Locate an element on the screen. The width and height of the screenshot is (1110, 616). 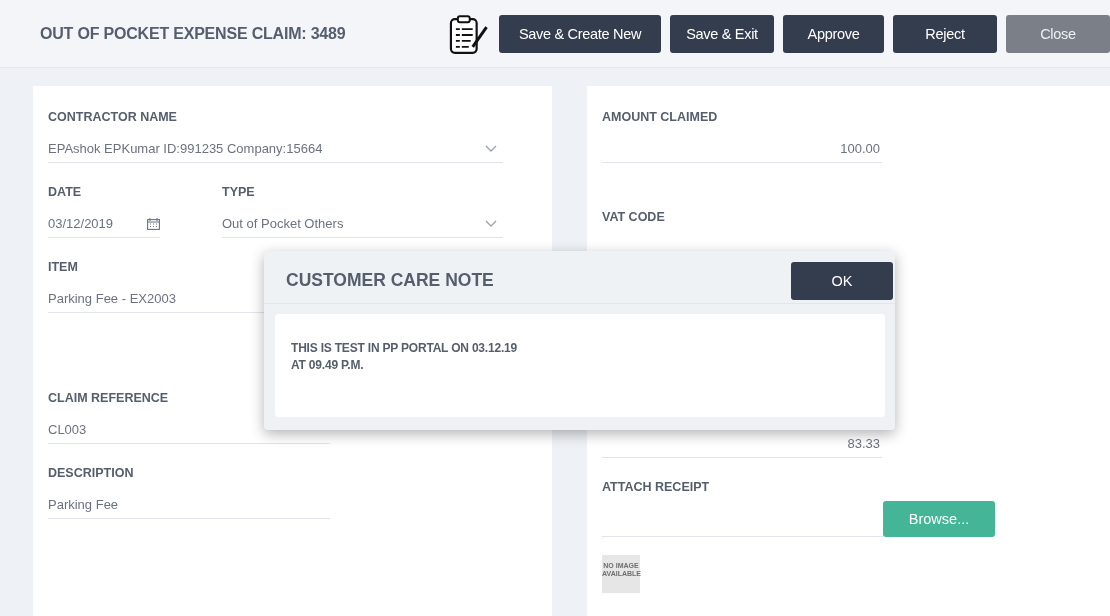
select-field: Out of Pocket Others is located at coordinates (362, 224).